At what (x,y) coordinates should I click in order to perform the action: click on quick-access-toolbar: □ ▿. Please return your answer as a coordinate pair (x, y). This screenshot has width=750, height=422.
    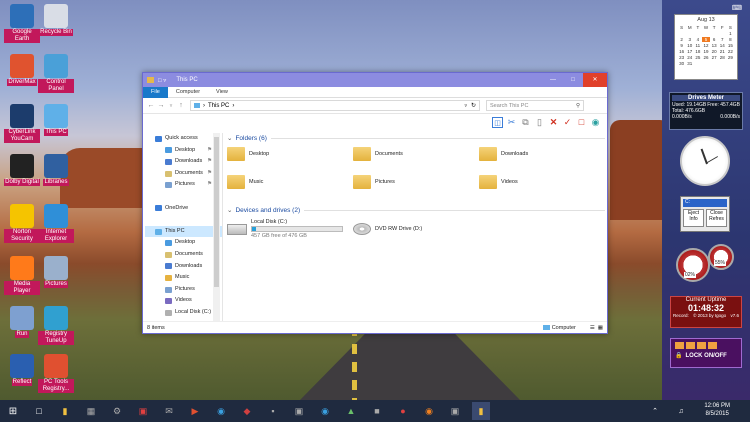
    Looking at the image, I should click on (162, 80).